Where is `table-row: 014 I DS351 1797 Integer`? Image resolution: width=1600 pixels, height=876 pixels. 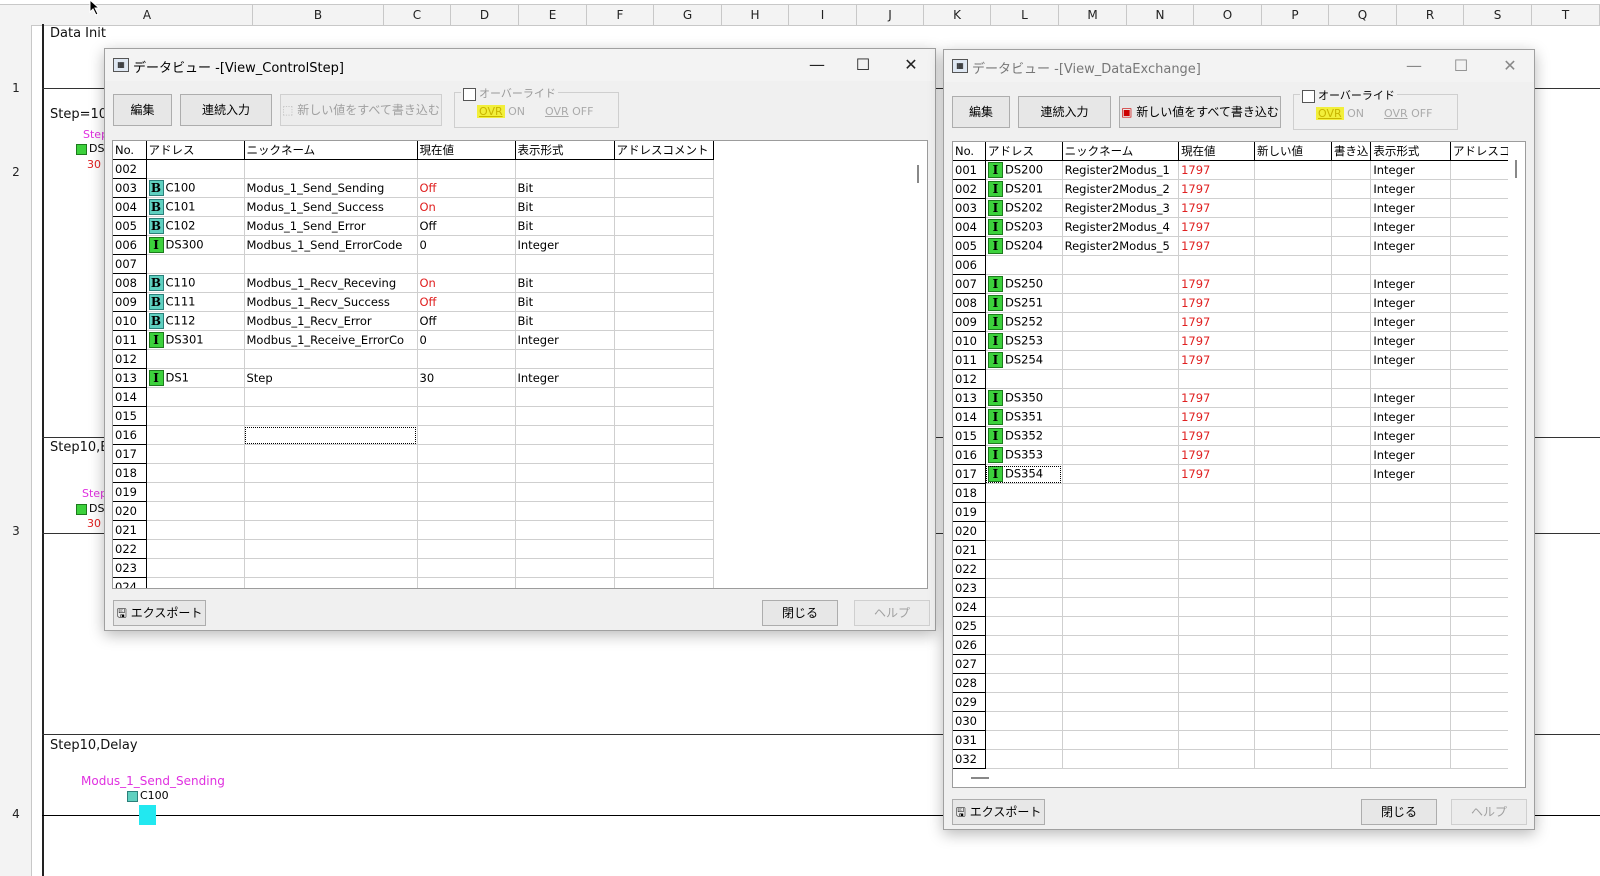
table-row: 014 I DS351 1797 Integer is located at coordinates (1239, 417).